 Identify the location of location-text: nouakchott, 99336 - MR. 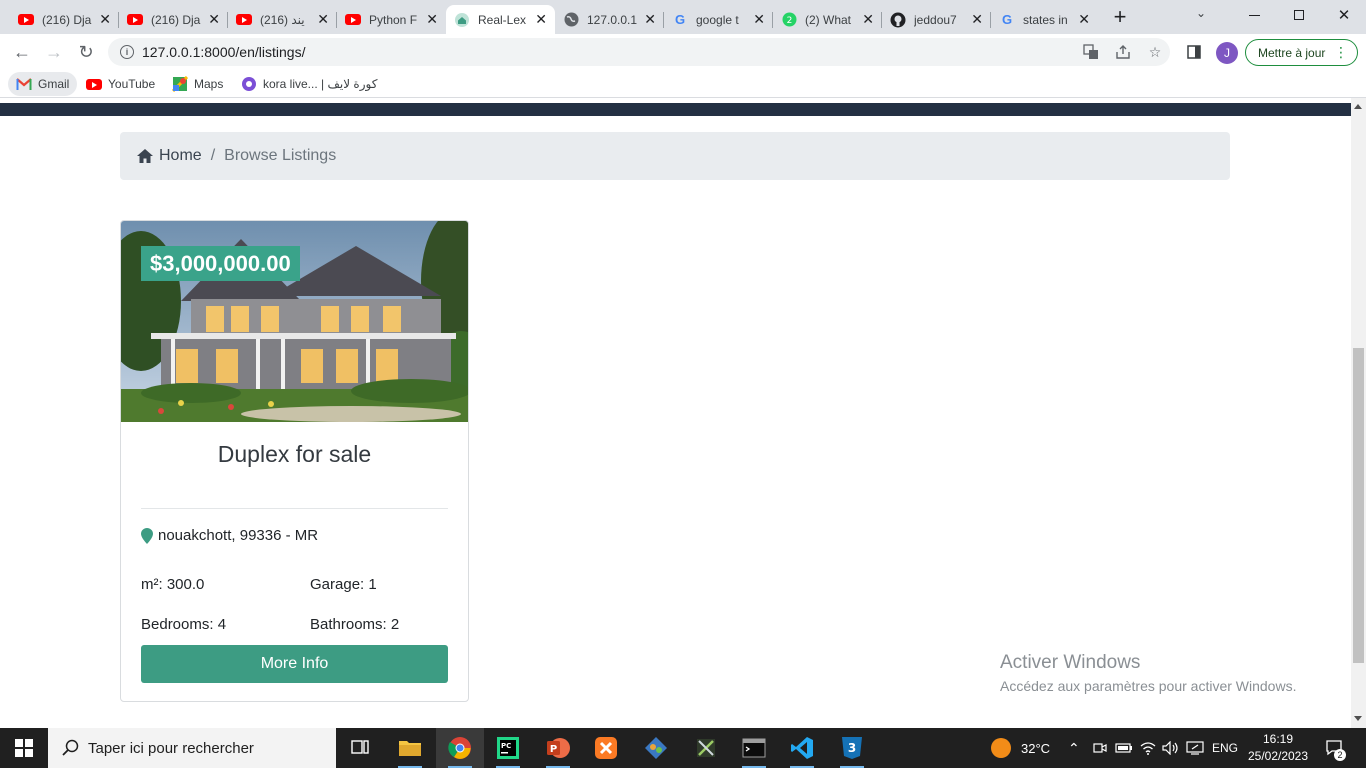
(238, 535).